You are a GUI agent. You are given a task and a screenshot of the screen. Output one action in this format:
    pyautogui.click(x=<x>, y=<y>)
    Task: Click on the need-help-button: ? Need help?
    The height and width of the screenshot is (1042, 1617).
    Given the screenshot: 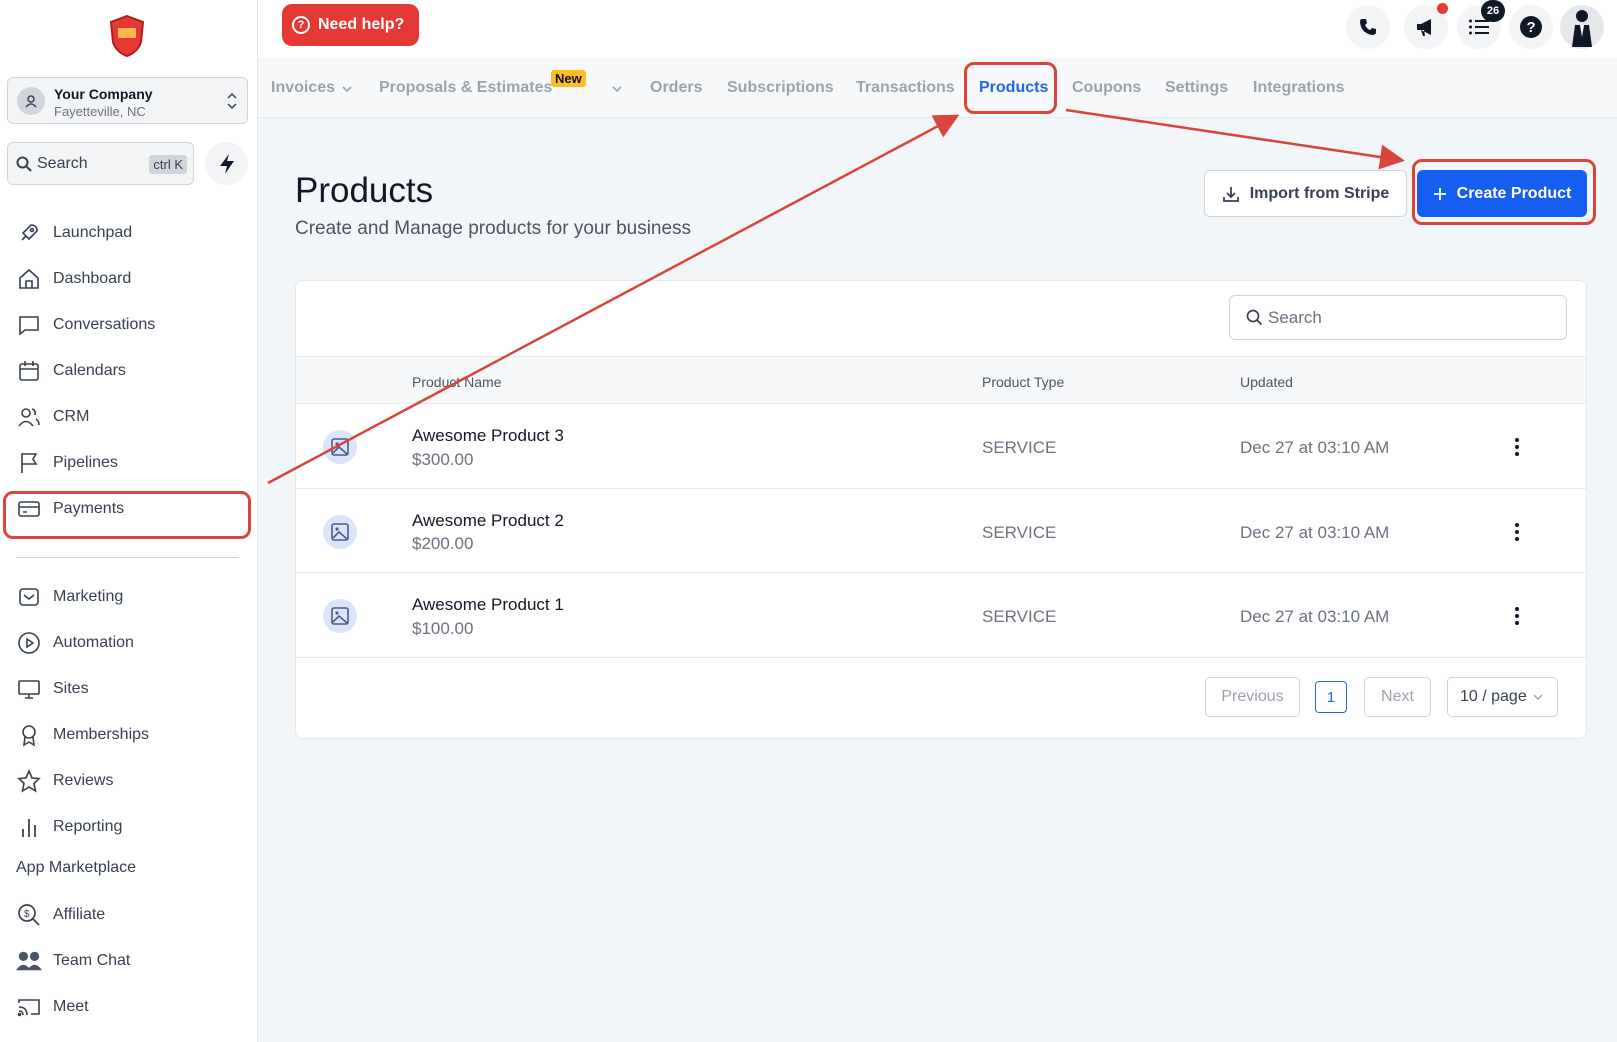 What is the action you would take?
    pyautogui.click(x=350, y=25)
    